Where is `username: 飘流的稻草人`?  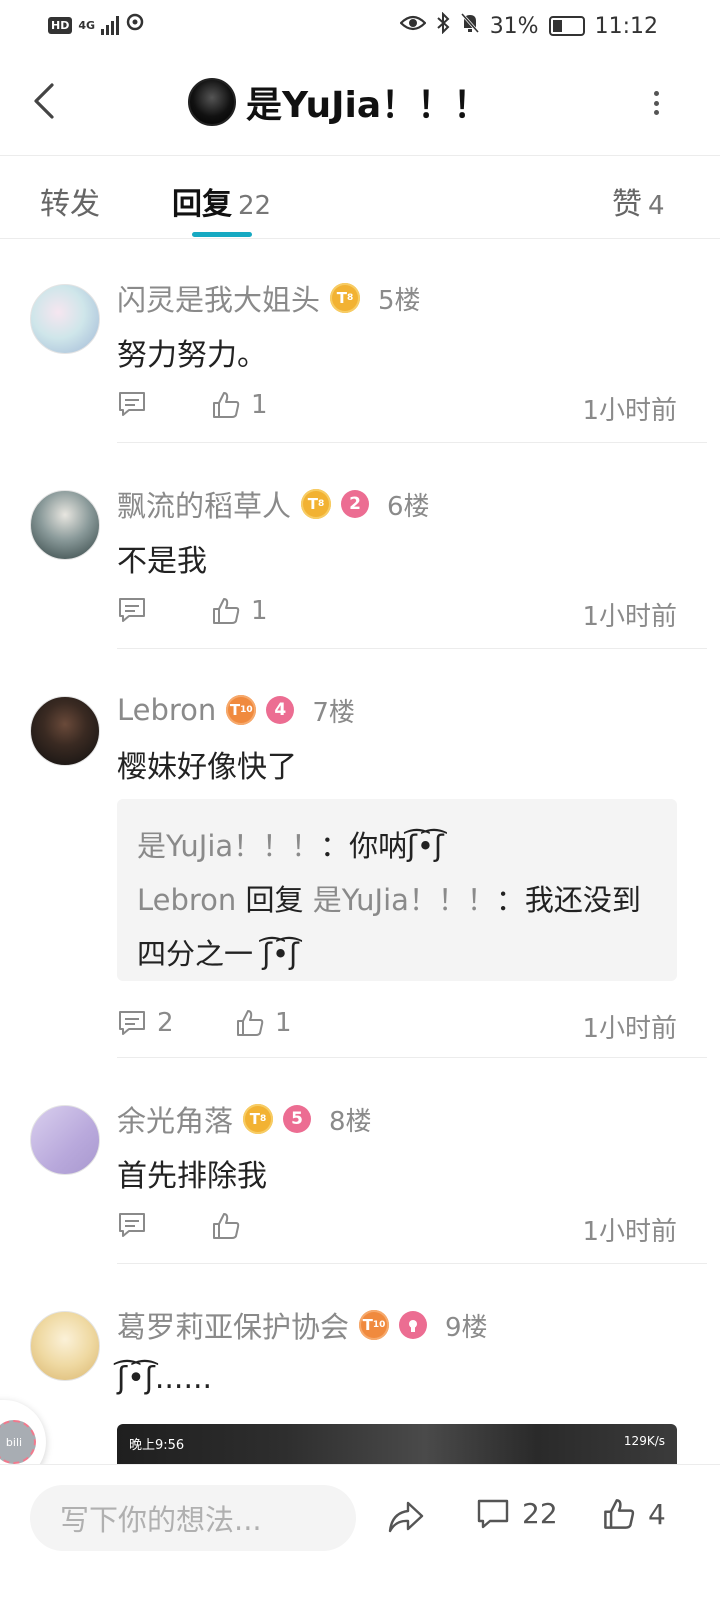 username: 飘流的稻草人 is located at coordinates (204, 504).